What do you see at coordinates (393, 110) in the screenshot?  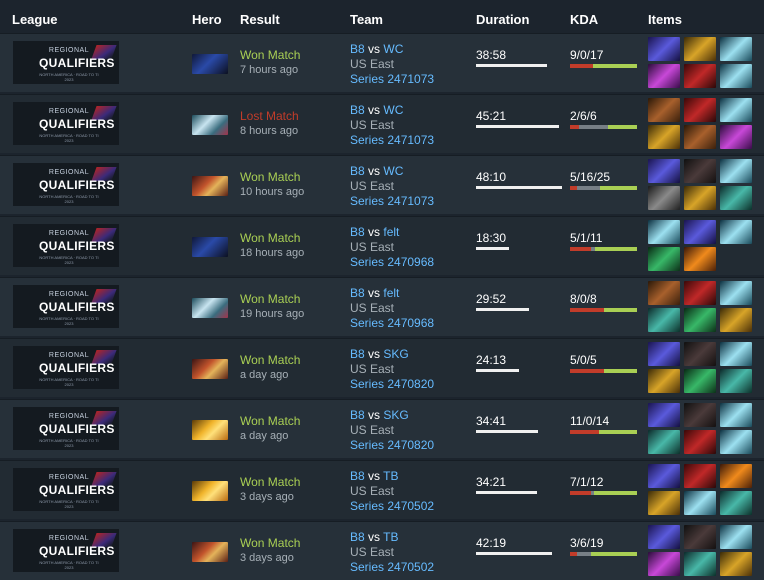 I see `team-b-link: WC` at bounding box center [393, 110].